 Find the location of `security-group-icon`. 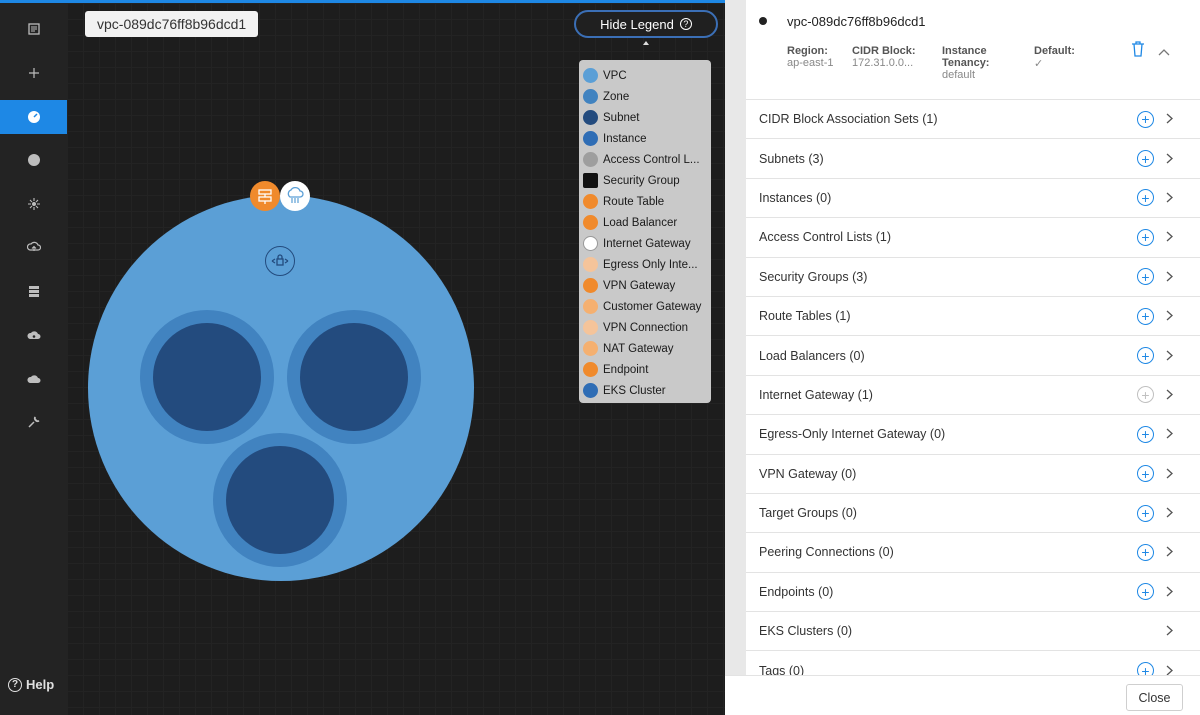

security-group-icon is located at coordinates (590, 180).